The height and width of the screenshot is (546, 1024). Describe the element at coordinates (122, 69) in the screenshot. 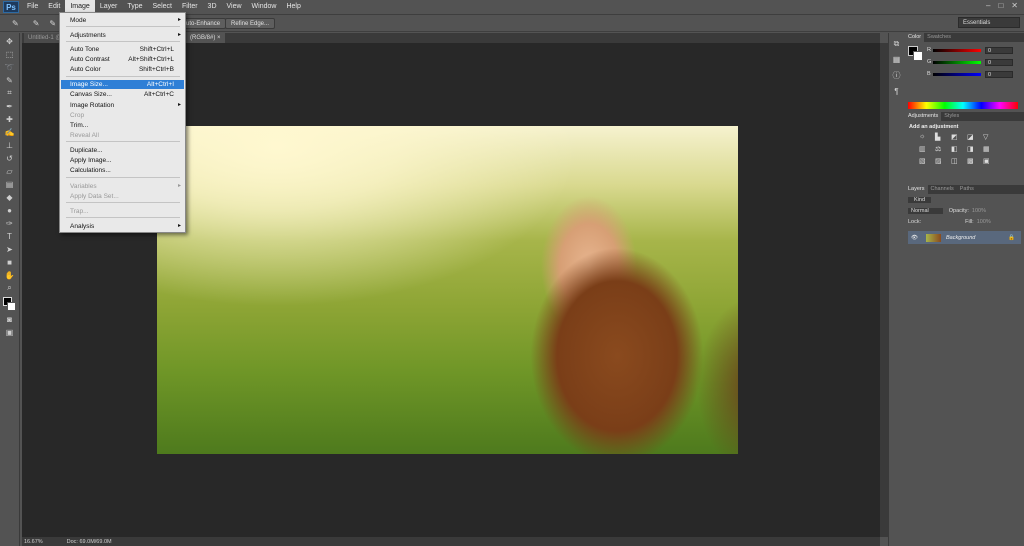

I see `menu-item-auto-color: Auto Color Shift+Ctrl+B` at that location.